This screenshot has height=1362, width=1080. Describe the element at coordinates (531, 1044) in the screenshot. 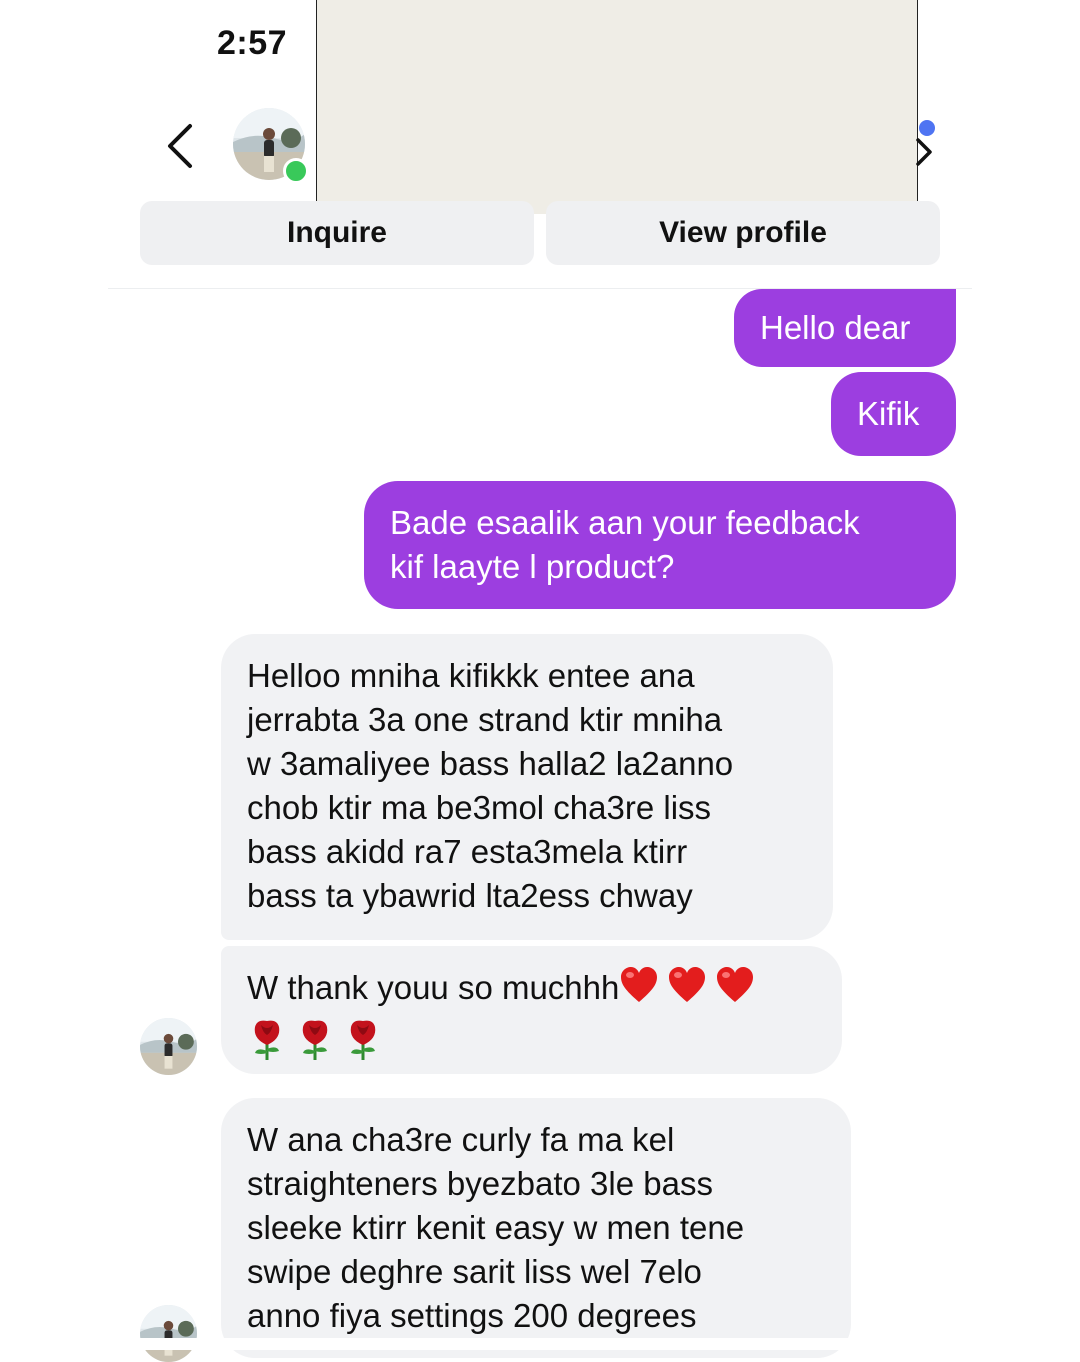

I see `emoji-row` at that location.